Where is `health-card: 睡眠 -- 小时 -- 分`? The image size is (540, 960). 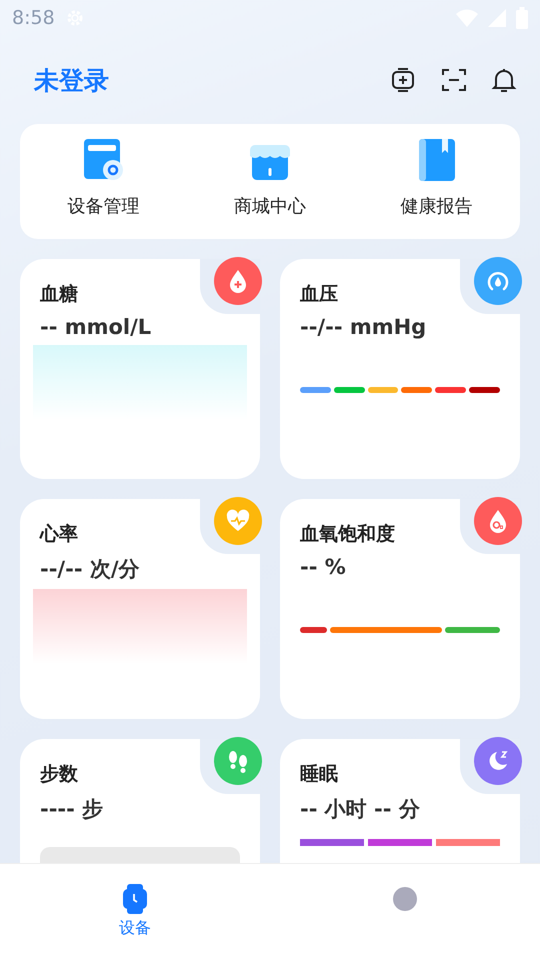
health-card: 睡眠 -- 小时 -- 分 is located at coordinates (400, 801).